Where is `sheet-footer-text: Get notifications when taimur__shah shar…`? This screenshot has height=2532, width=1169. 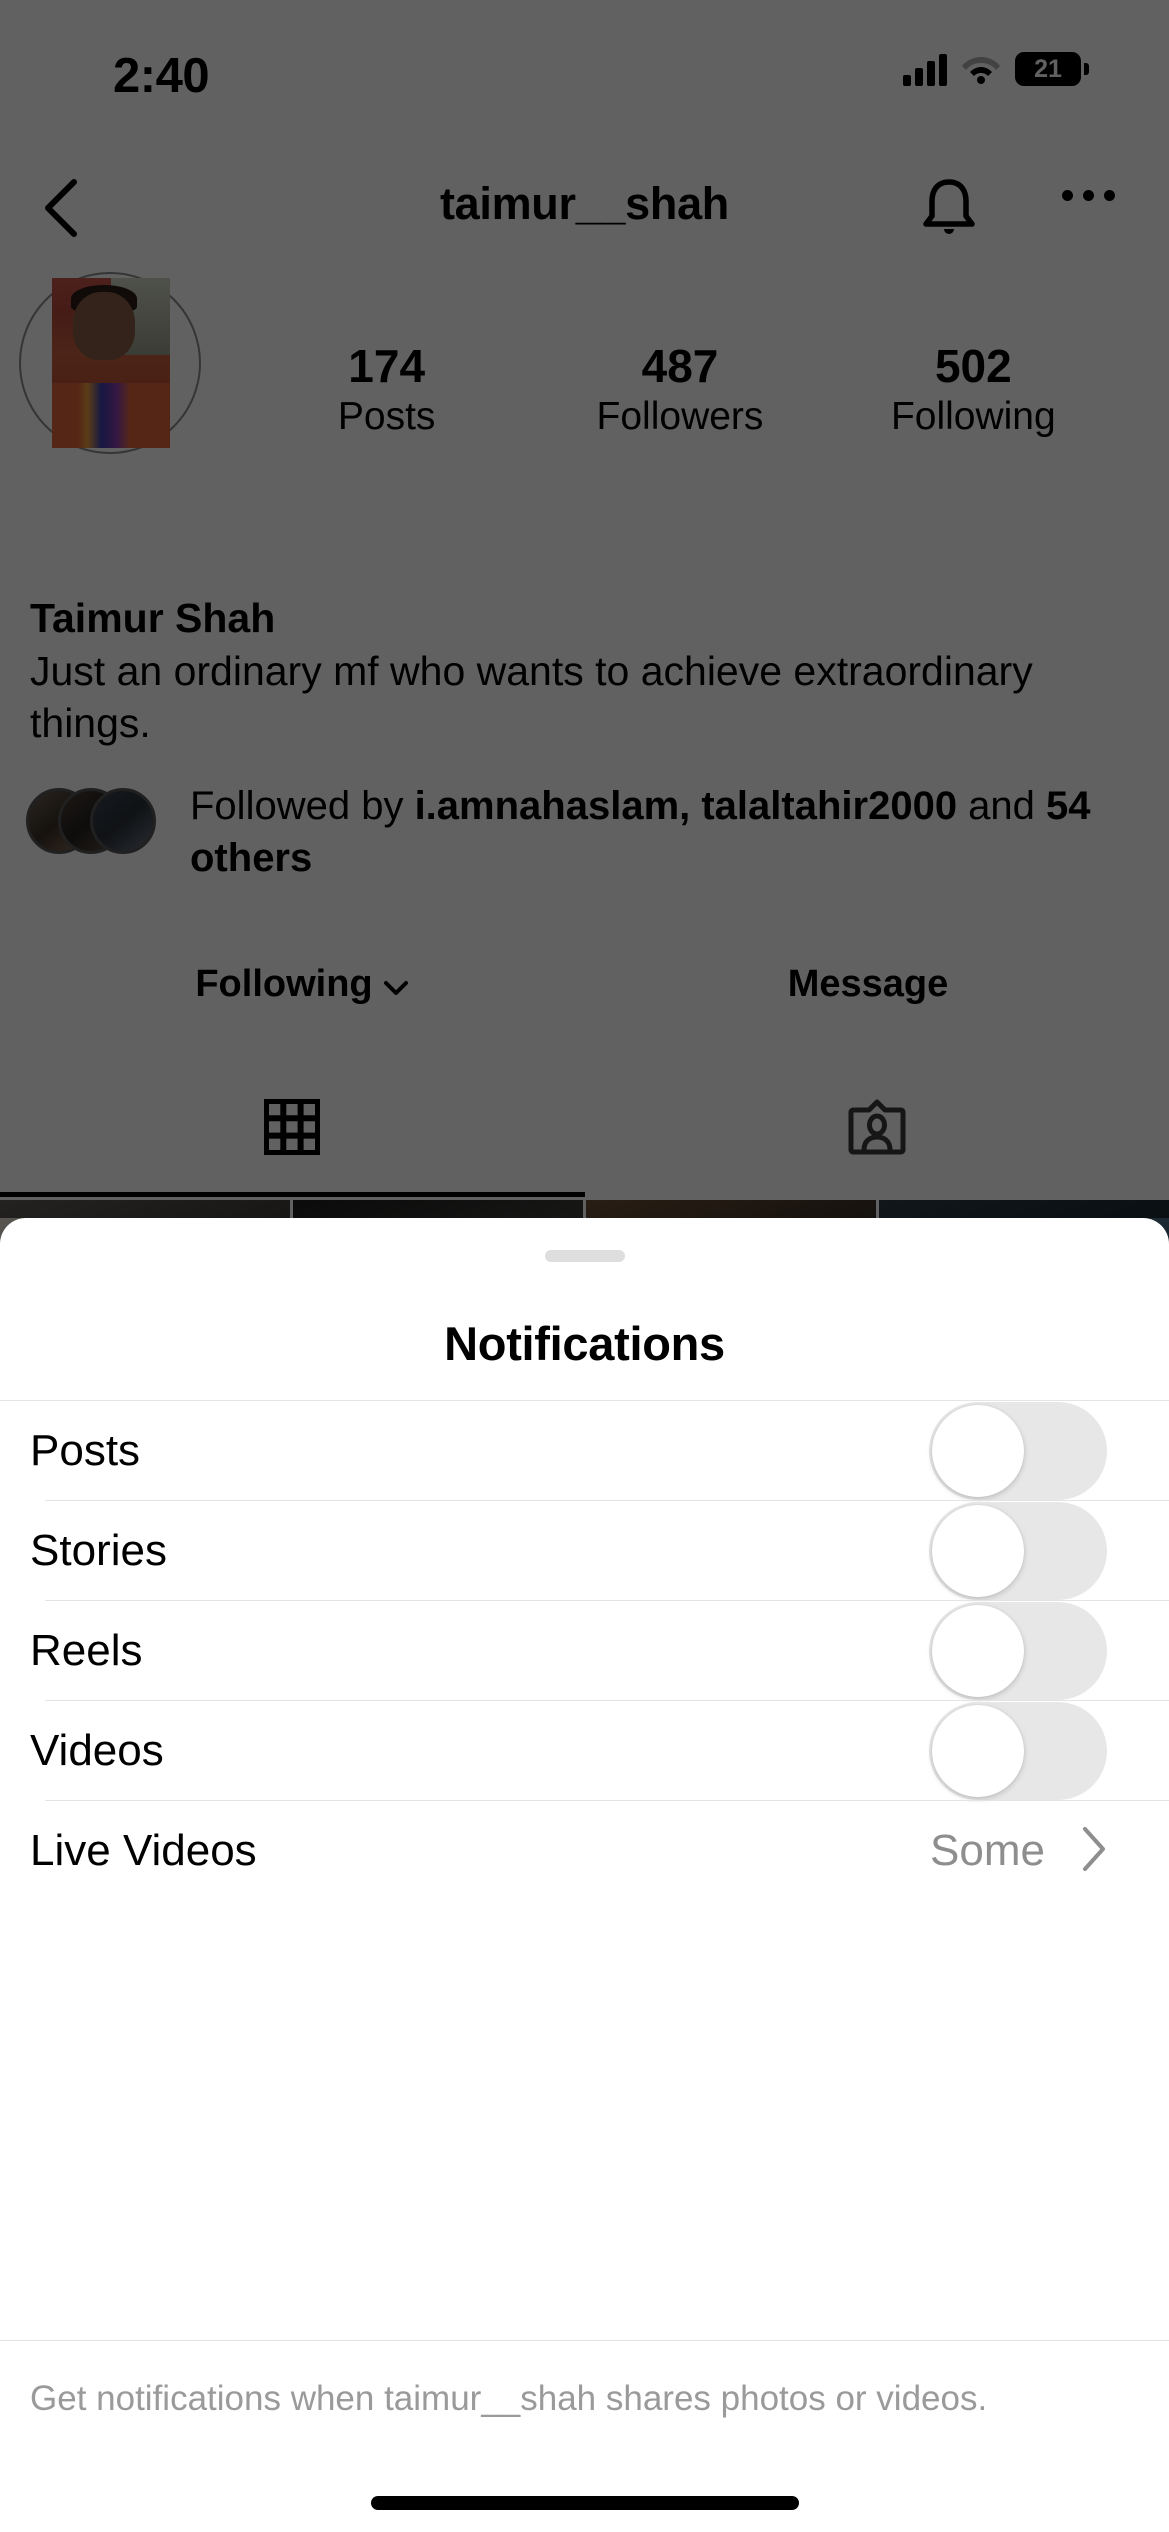 sheet-footer-text: Get notifications when taimur__shah shar… is located at coordinates (509, 2398).